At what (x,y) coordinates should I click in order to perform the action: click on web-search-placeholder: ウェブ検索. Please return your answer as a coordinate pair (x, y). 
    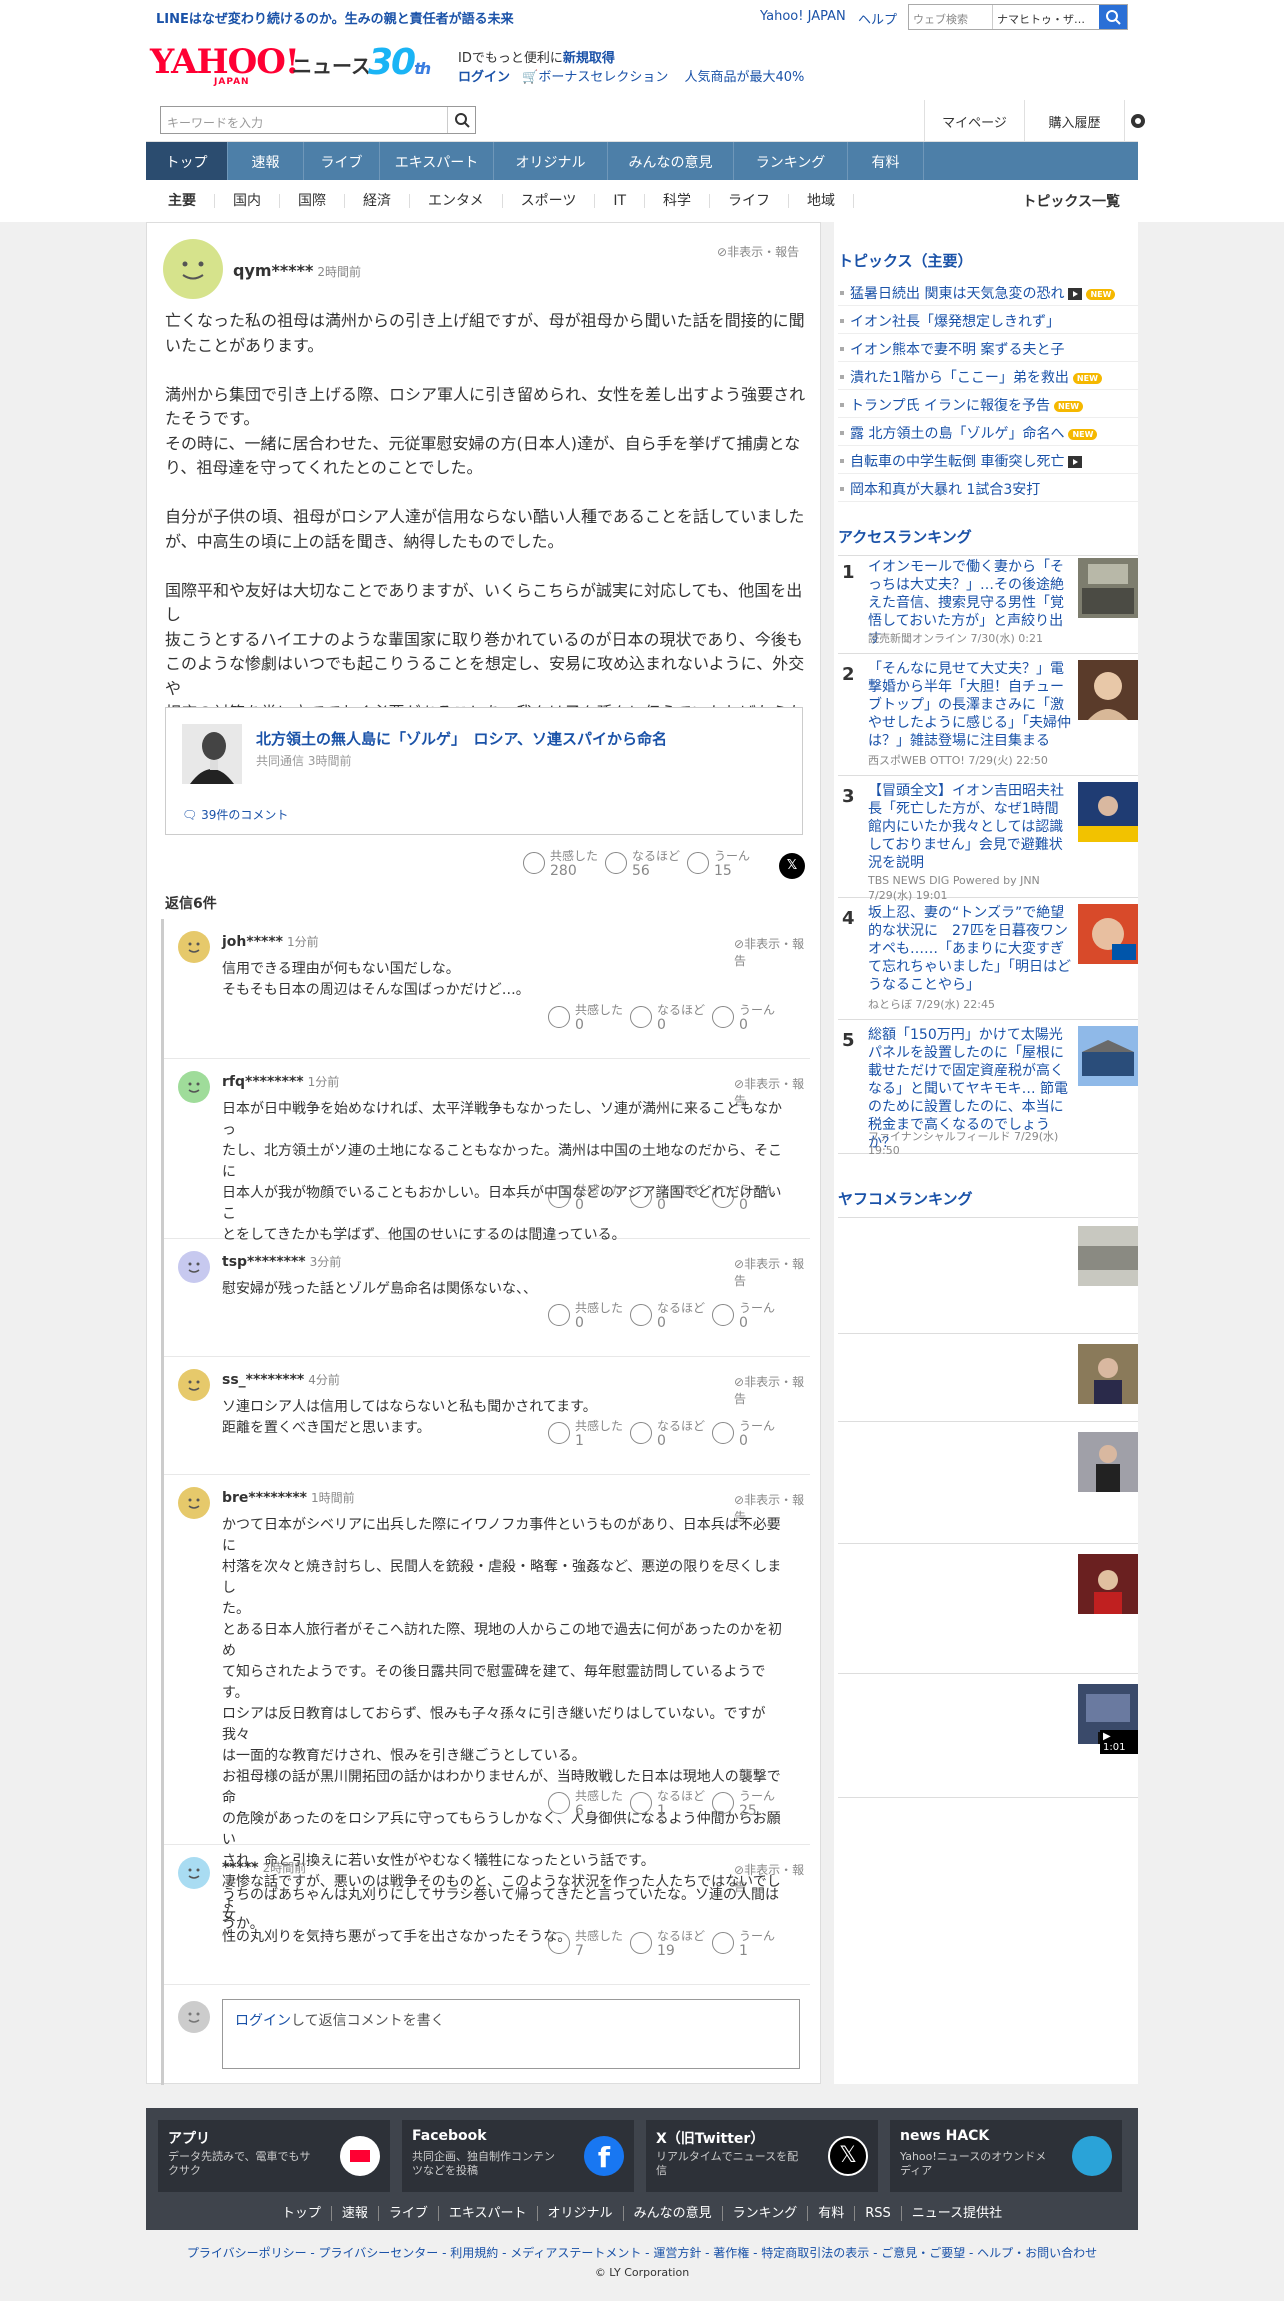
    Looking at the image, I should click on (951, 17).